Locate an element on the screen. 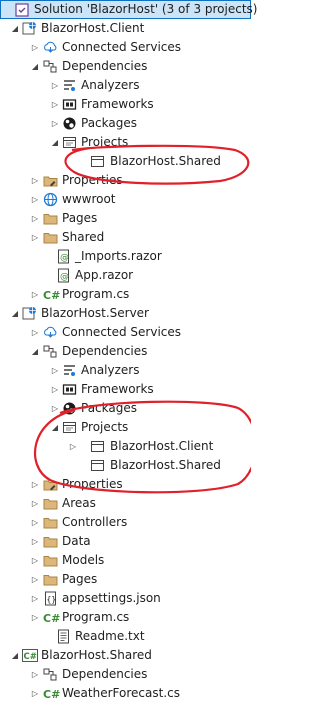  tree-row-server-proj-shared: BlazorHost.Shared is located at coordinates (125, 465).